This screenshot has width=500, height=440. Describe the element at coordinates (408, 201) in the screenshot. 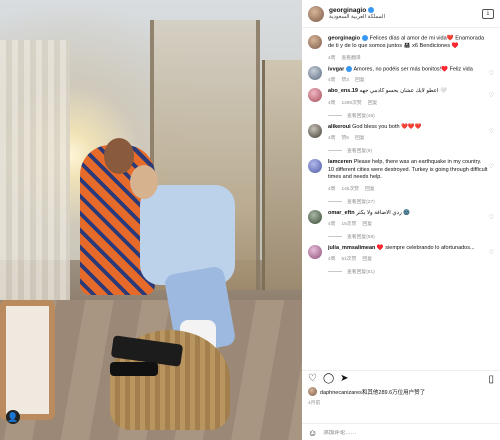

I see `view-replies-button: 查看回复(27)` at that location.